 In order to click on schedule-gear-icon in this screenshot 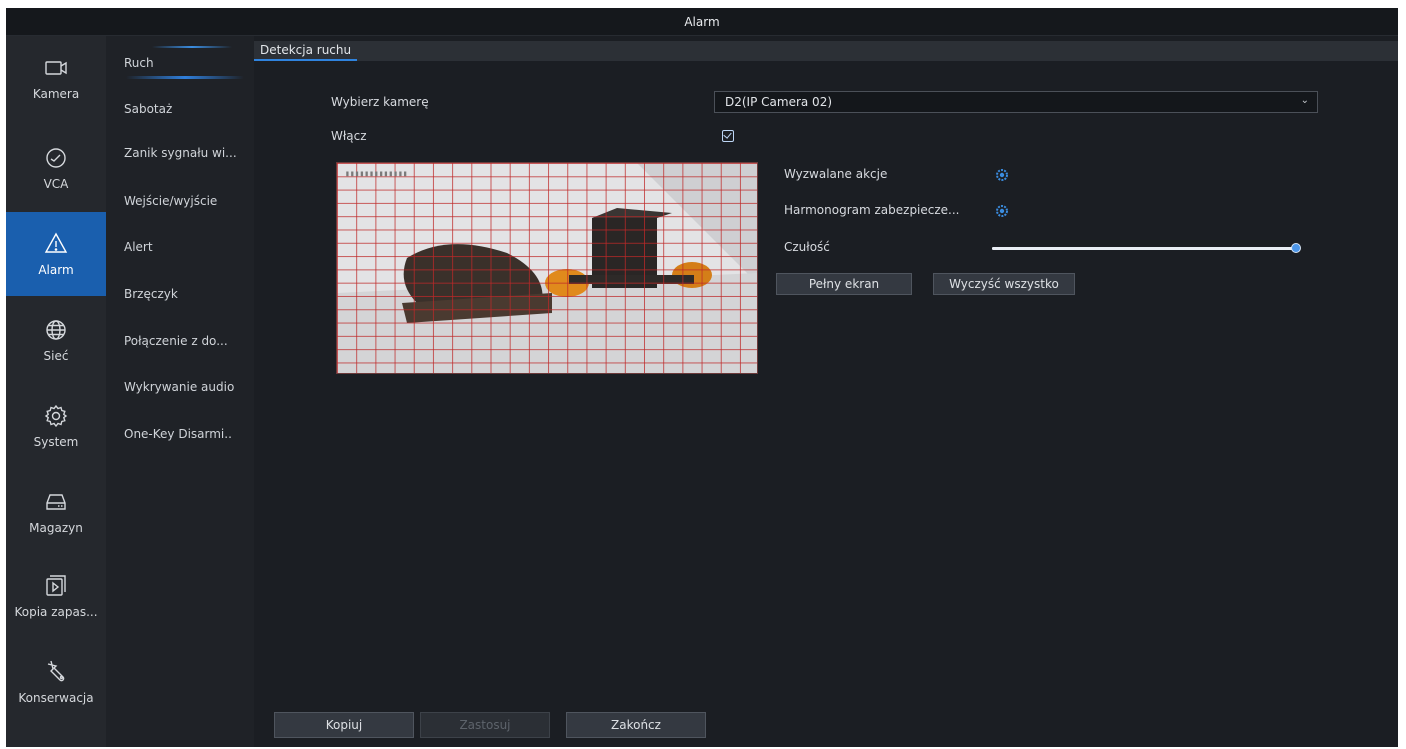, I will do `click(1002, 211)`.